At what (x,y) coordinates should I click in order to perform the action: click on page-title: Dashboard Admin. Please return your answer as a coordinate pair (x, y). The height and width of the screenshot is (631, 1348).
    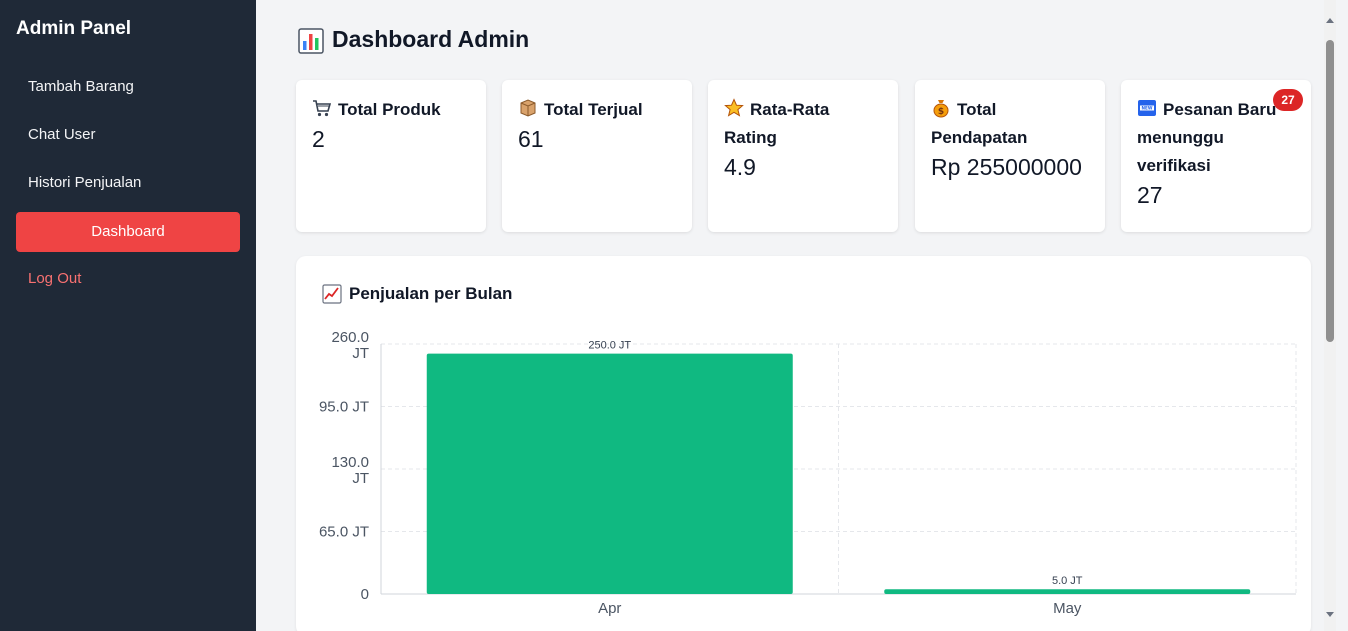
    Looking at the image, I should click on (414, 40).